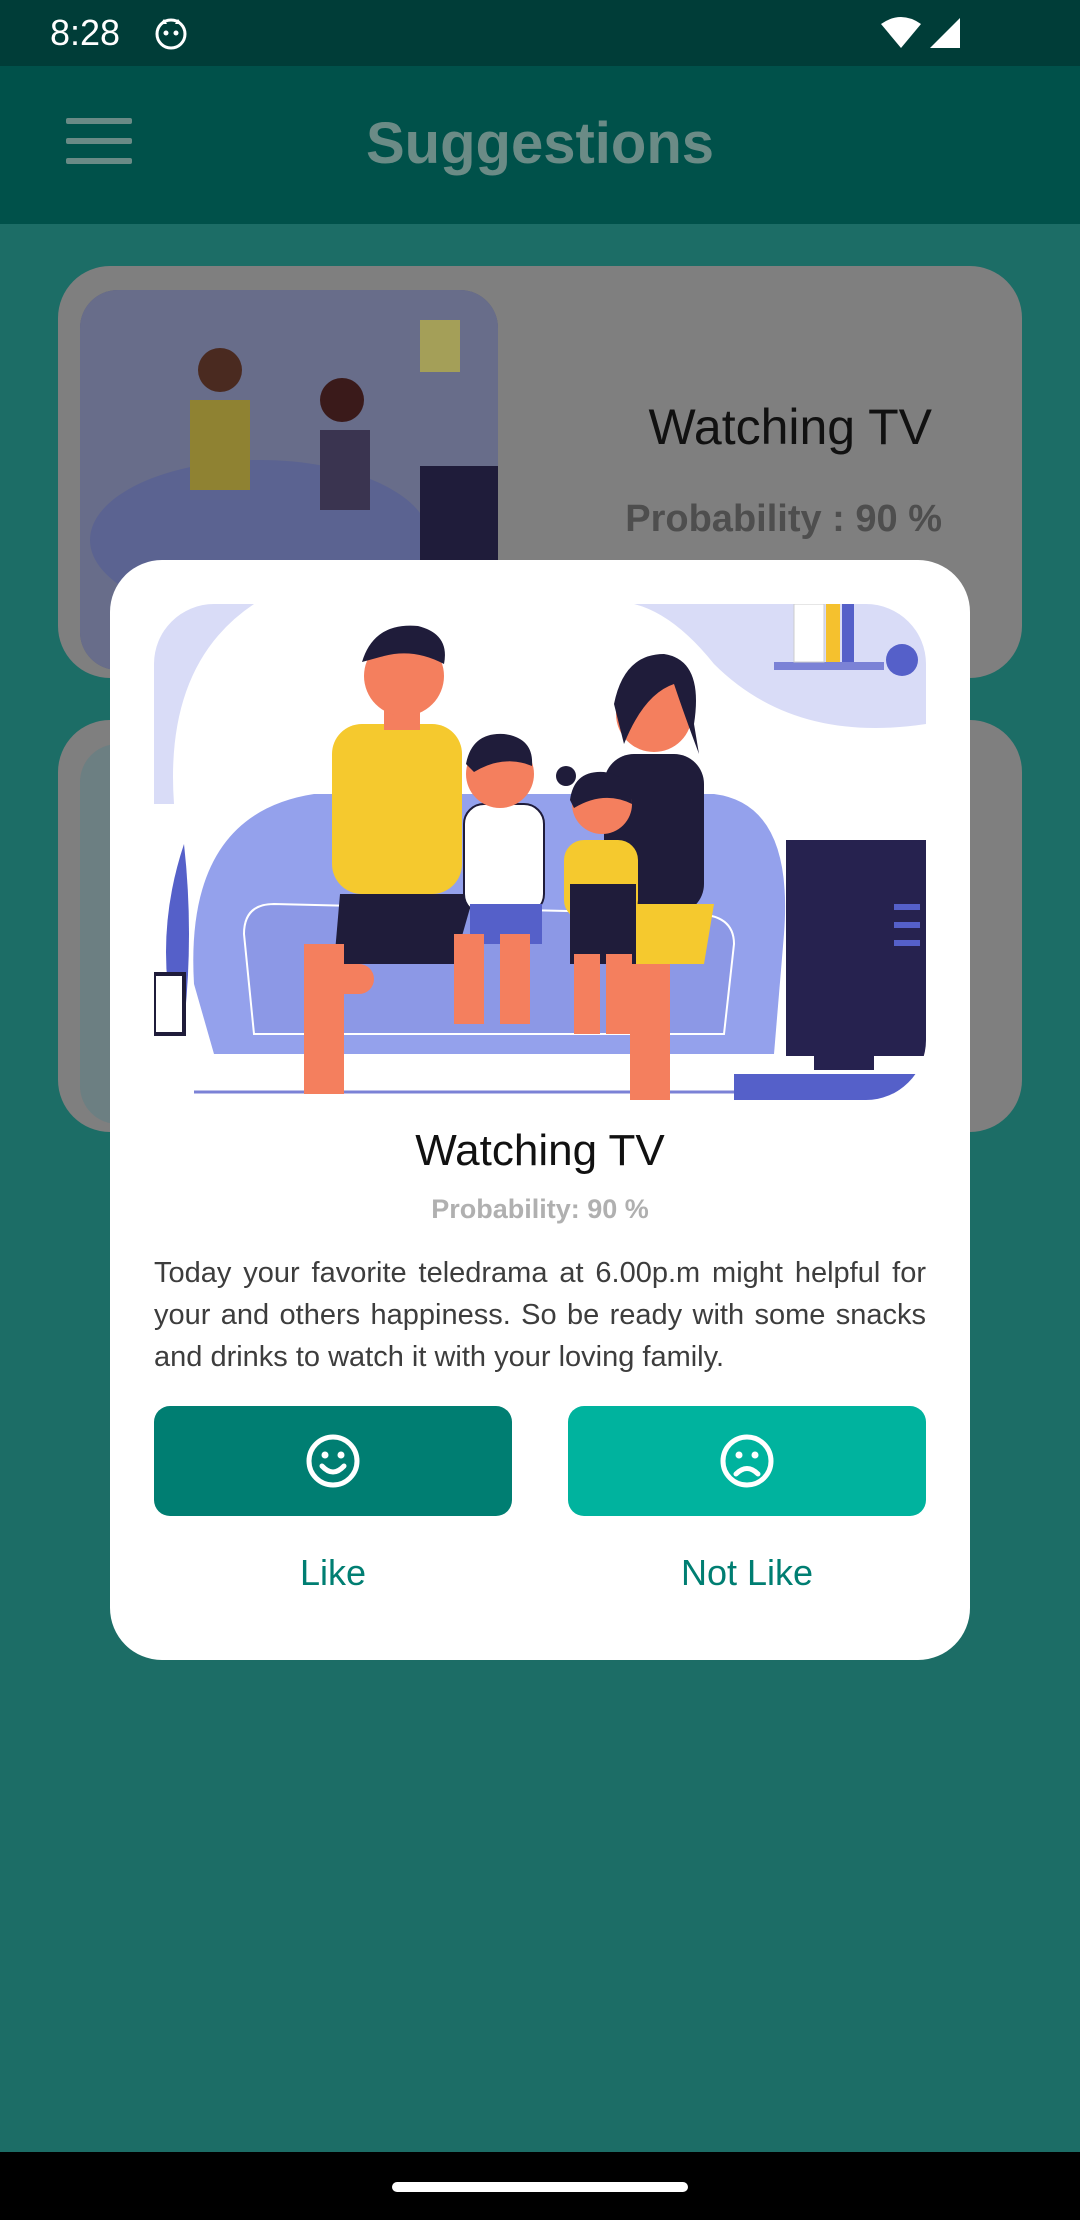  I want to click on card-title: Watching TV, so click(790, 427).